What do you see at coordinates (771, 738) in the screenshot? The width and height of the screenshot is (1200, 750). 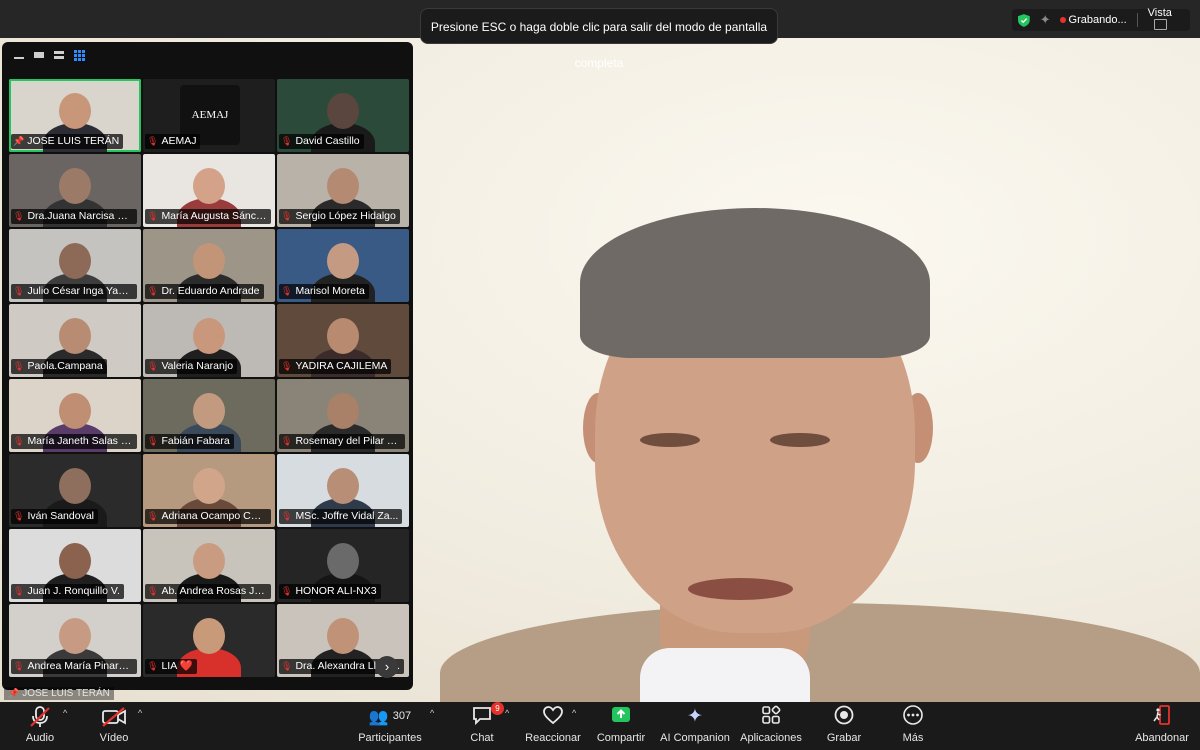 I see `apps-label: Aplicaciones` at bounding box center [771, 738].